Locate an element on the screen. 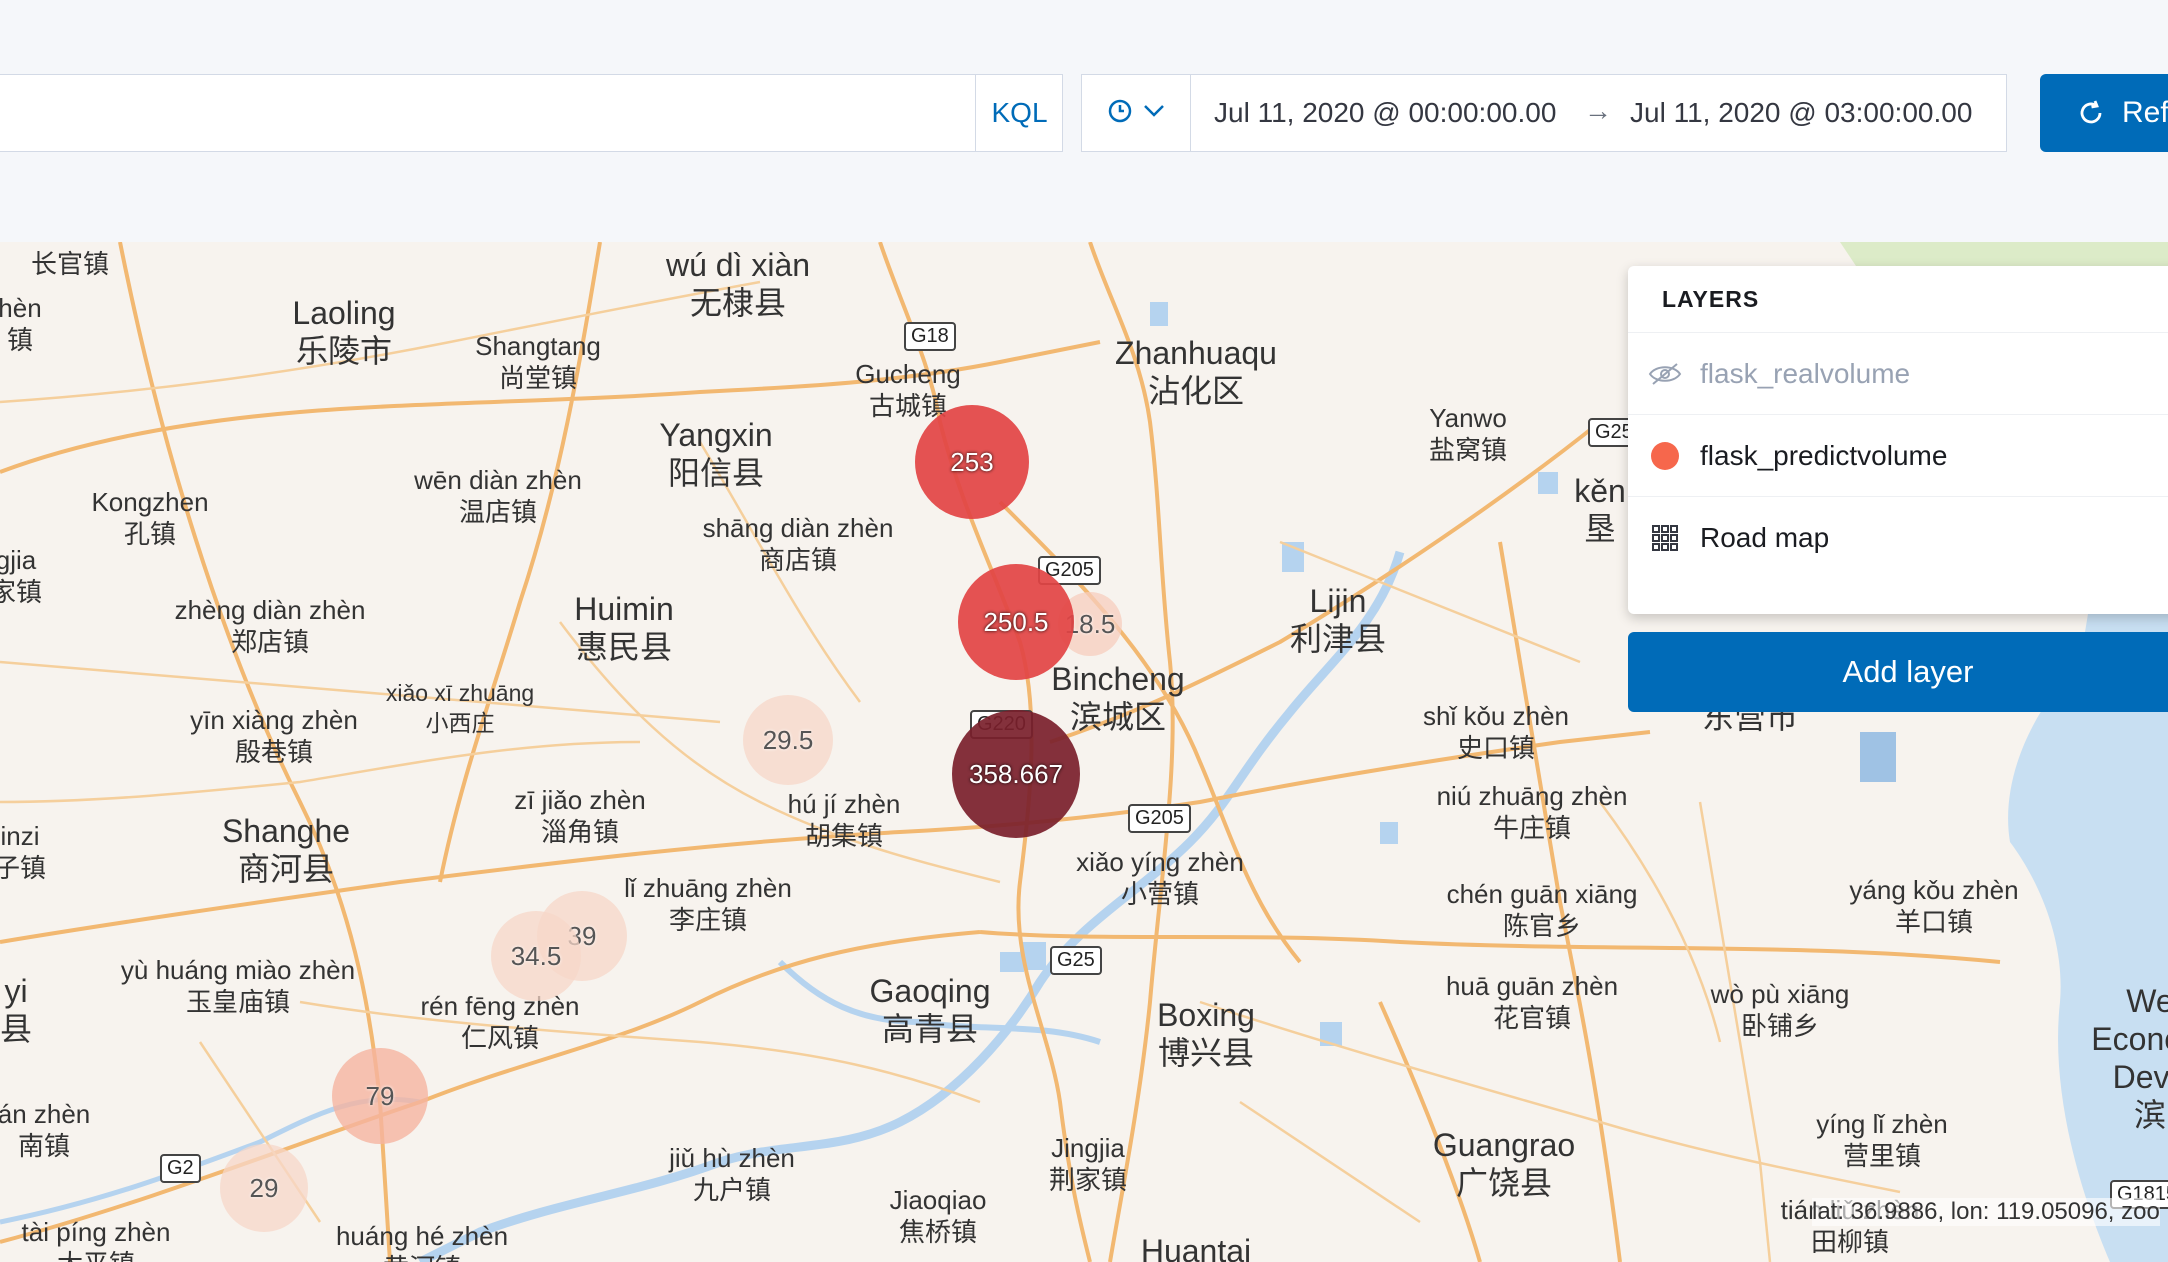  place-label: yīn xiàng zhèn 殷巷镇 is located at coordinates (274, 736).